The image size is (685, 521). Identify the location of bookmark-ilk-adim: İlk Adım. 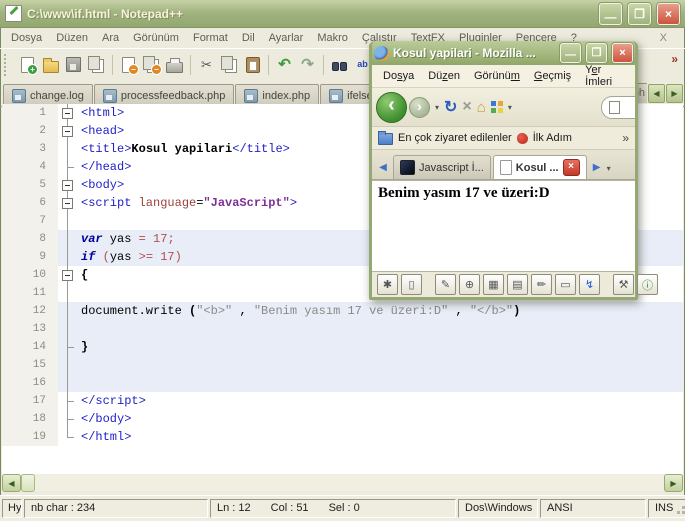
(552, 138).